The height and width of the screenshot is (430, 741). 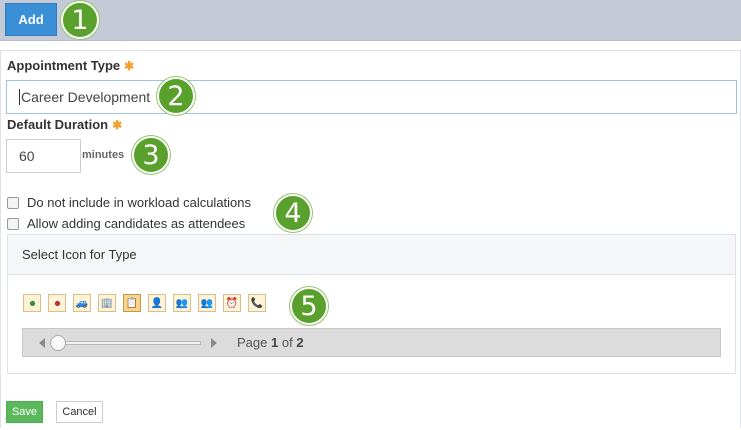 I want to click on add-button: Add, so click(x=31, y=19).